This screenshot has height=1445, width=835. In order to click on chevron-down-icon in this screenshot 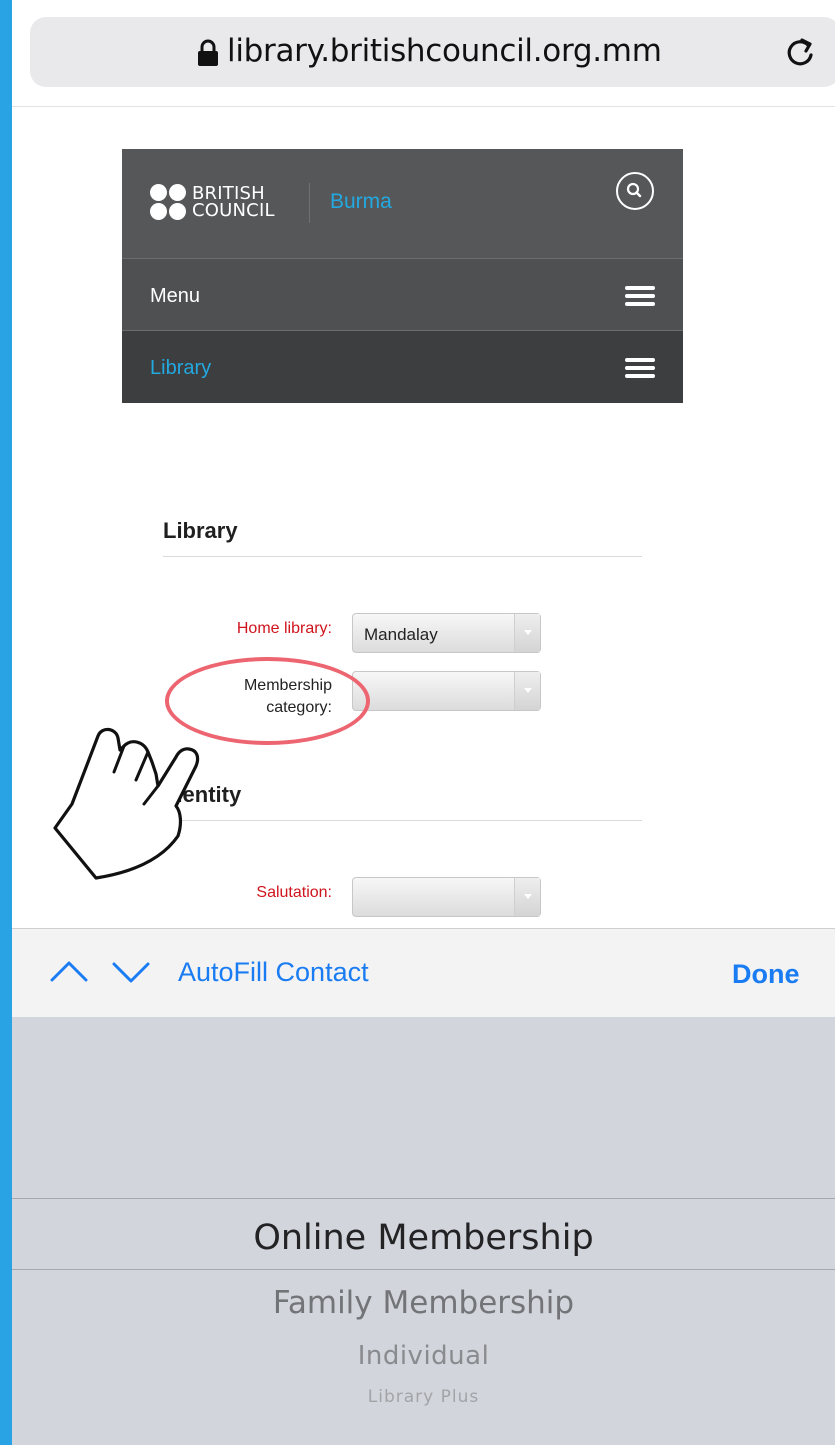, I will do `click(131, 973)`.